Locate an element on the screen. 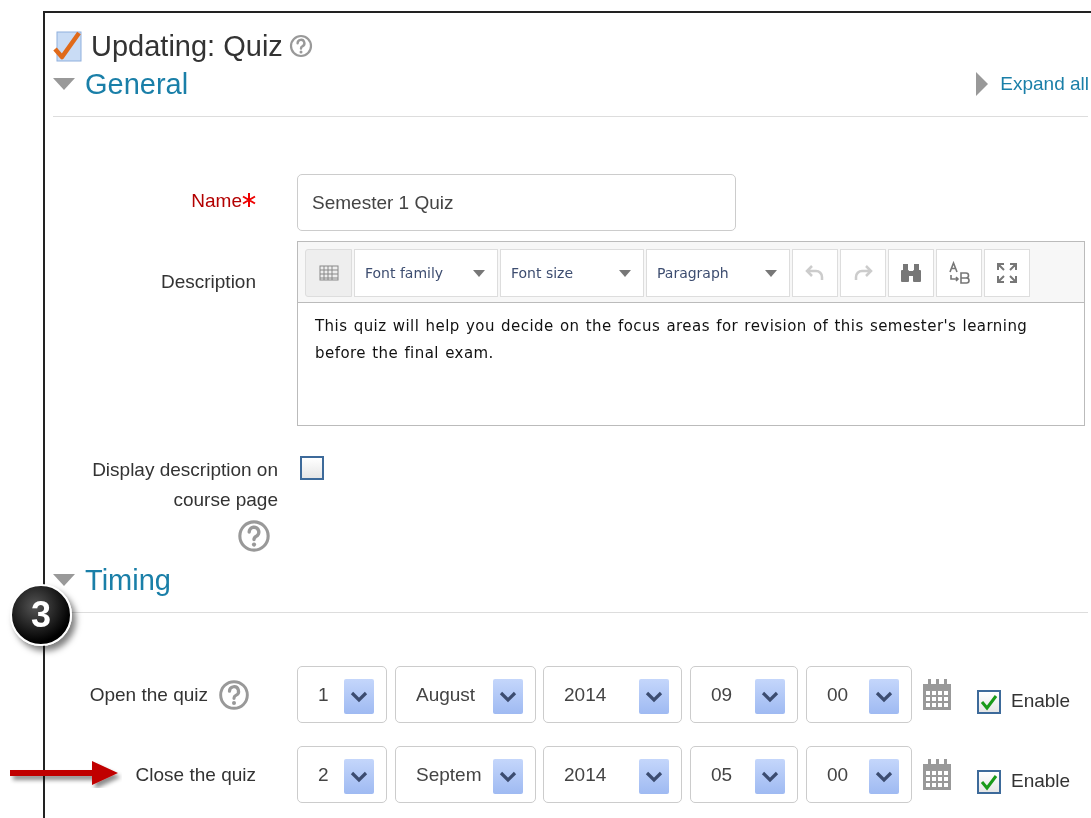 The image size is (1091, 818). date-select: Septem is located at coordinates (465, 774).